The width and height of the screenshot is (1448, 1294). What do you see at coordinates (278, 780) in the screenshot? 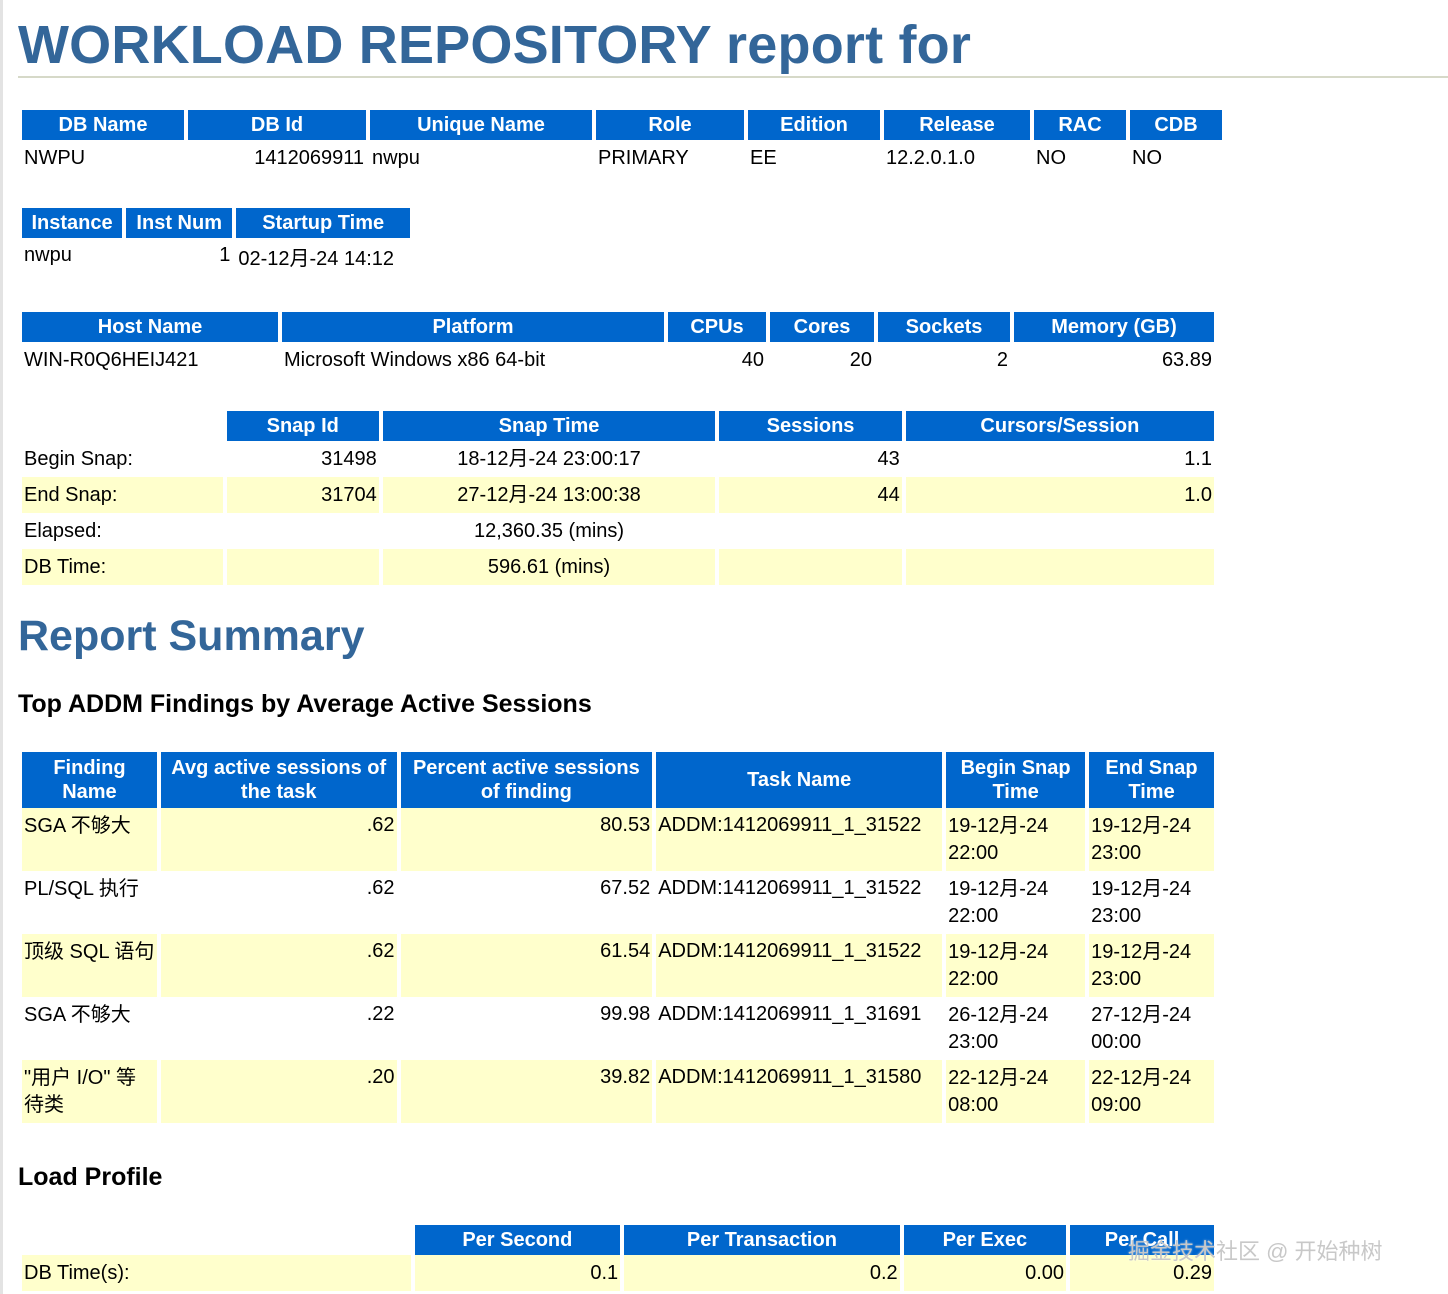
I see `col-header-avg-active-sessions: Avg active sessions of the task` at bounding box center [278, 780].